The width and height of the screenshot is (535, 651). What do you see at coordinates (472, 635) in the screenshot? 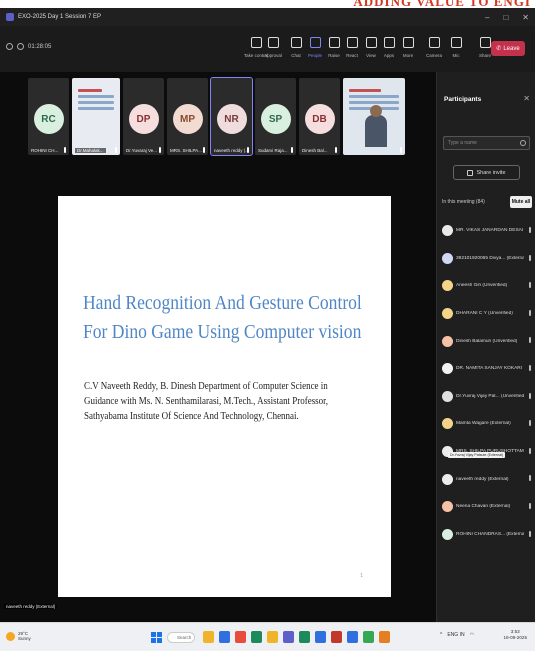
I see `wifi-icon: ◠` at bounding box center [472, 635].